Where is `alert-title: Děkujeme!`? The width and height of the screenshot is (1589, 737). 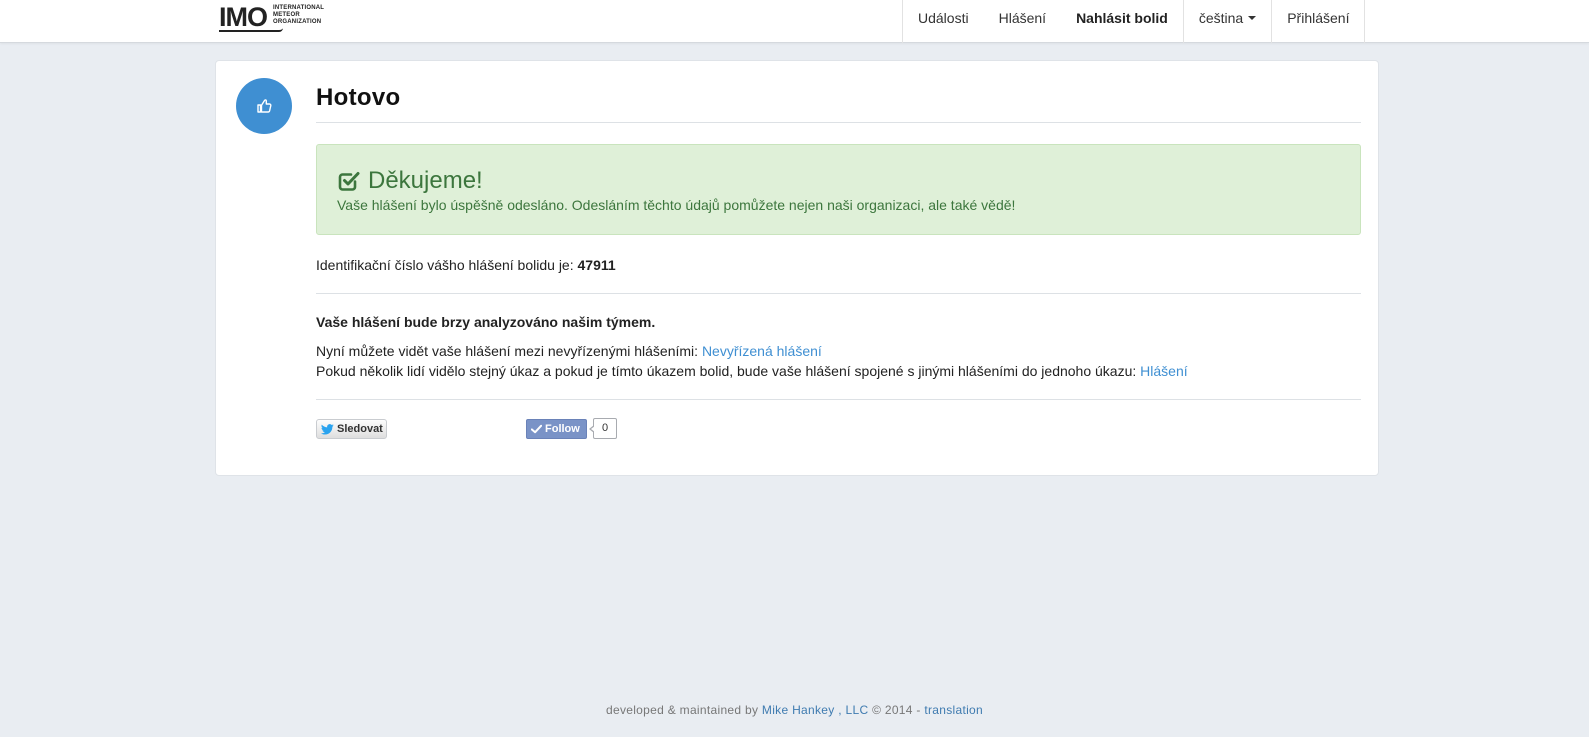
alert-title: Děkujeme! is located at coordinates (425, 180).